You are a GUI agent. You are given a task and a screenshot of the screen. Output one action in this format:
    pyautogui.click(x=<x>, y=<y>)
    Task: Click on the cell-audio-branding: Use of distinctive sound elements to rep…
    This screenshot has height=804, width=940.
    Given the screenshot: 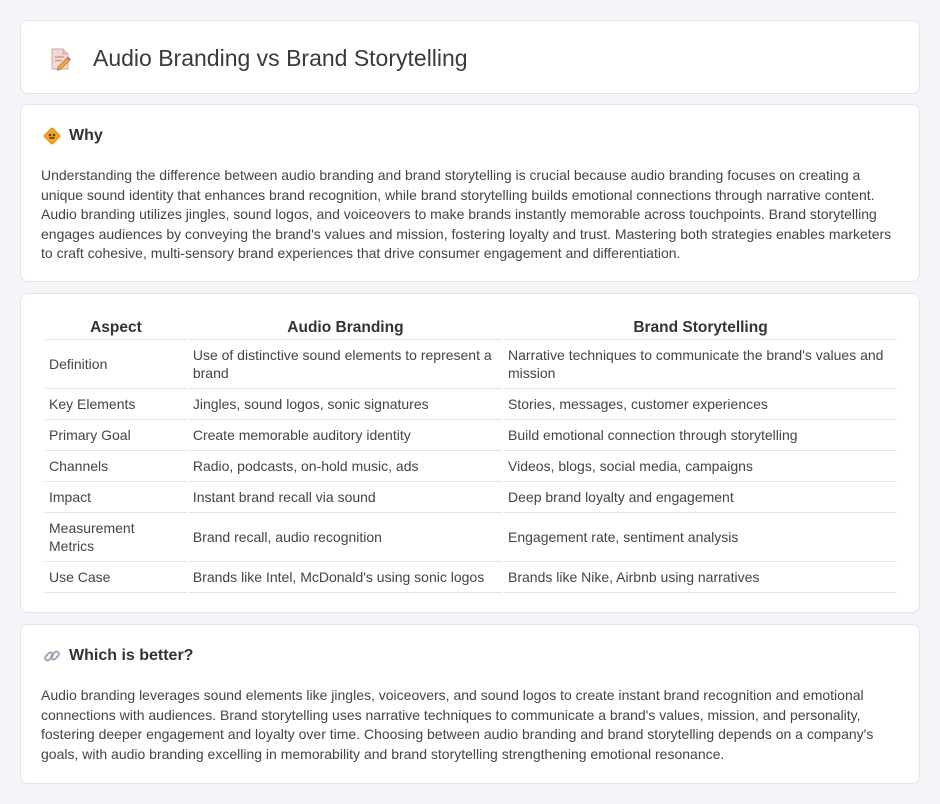 What is the action you would take?
    pyautogui.click(x=345, y=364)
    